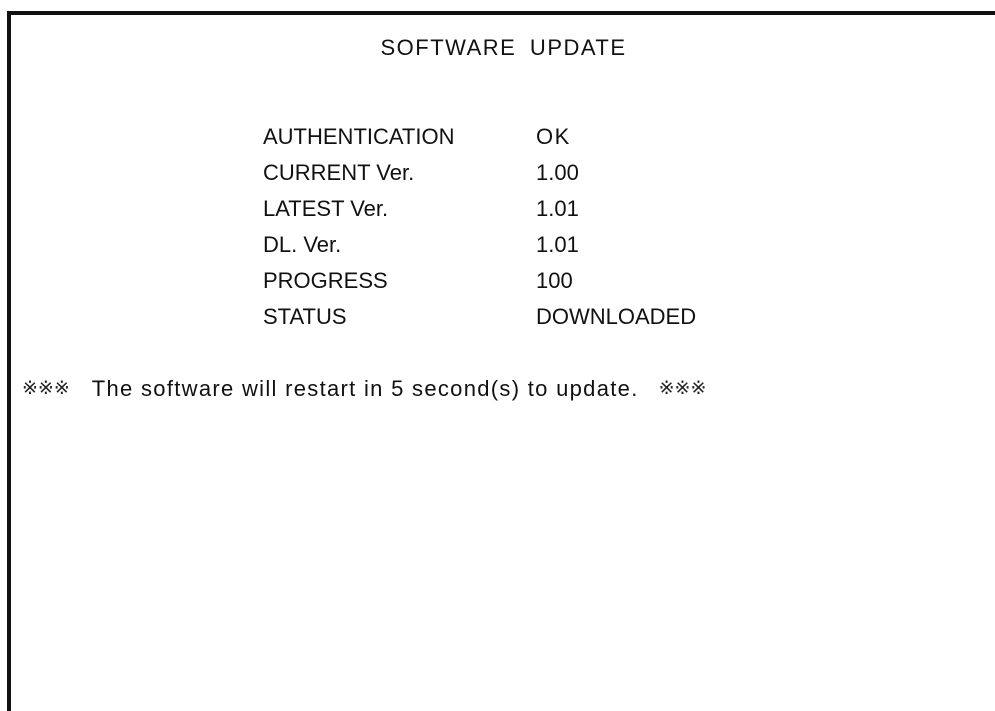  What do you see at coordinates (479, 209) in the screenshot?
I see `info-row-latest-version: LATEST Ver. 1.01` at bounding box center [479, 209].